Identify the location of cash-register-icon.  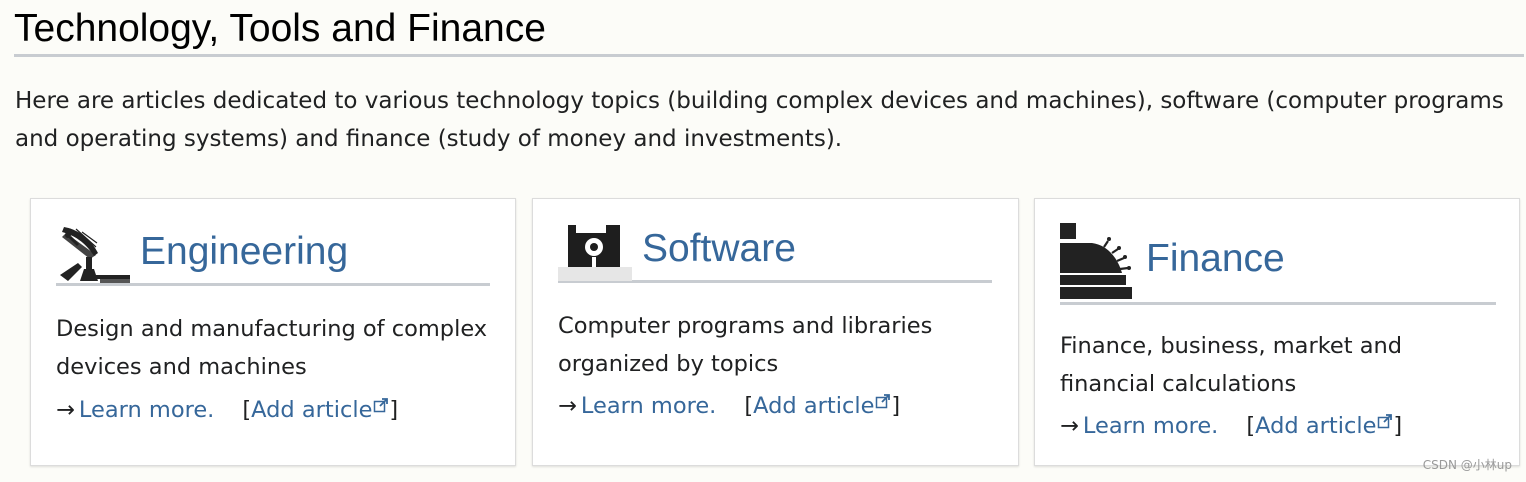
(1097, 264).